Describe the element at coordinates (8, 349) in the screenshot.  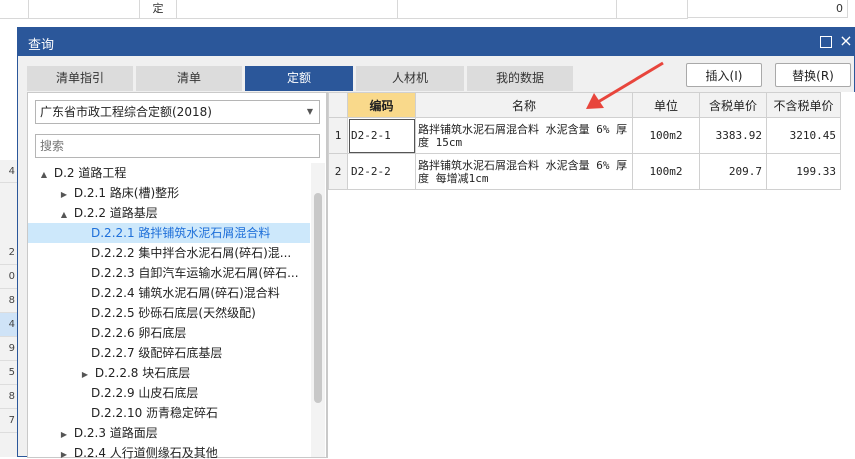
I see `row-number: 9` at that location.